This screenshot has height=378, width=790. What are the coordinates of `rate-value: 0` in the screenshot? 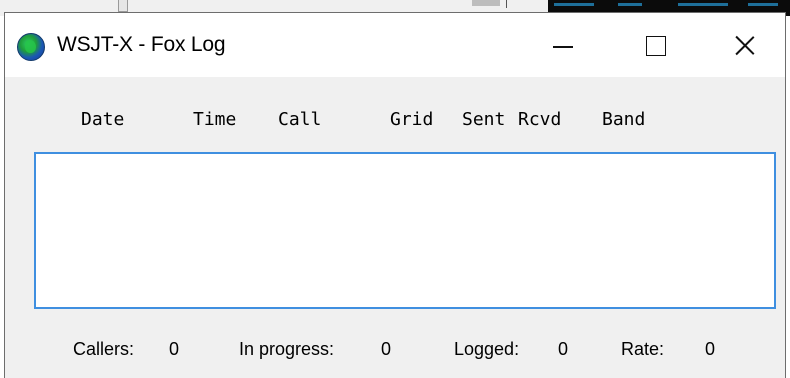 It's located at (710, 349).